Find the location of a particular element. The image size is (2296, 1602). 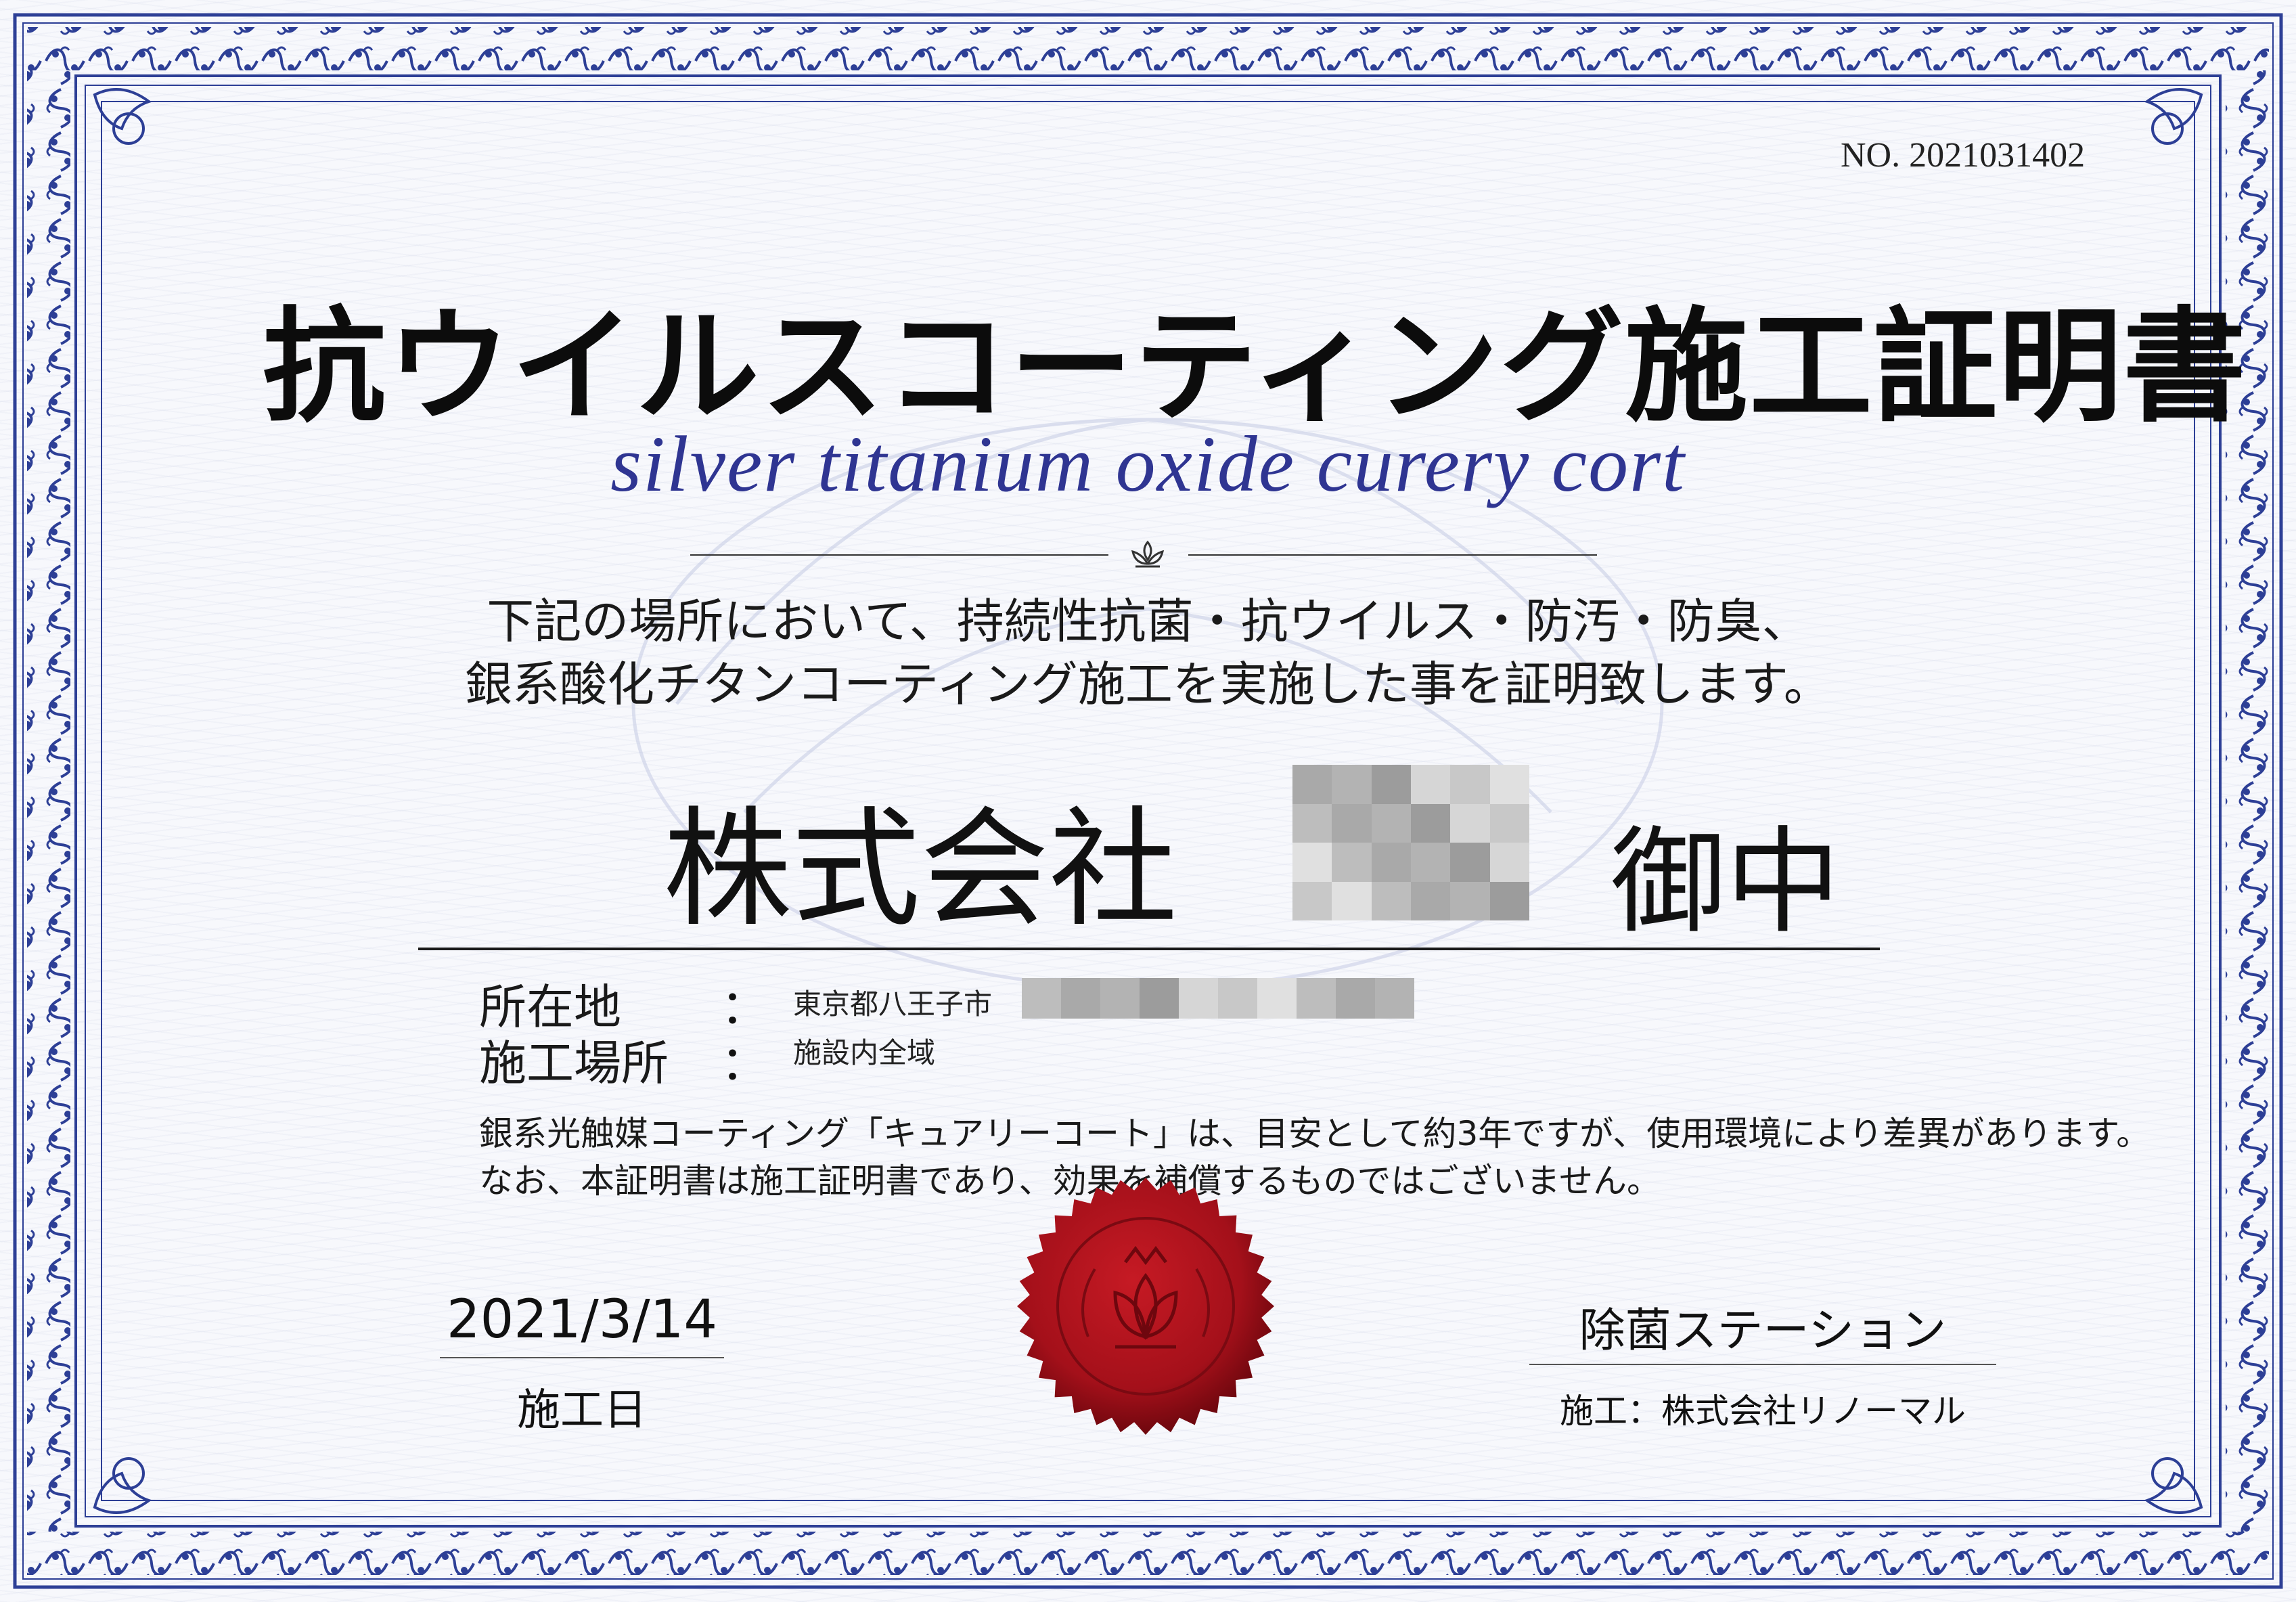

contractor-name: 施工：株式会社リノーマル is located at coordinates (1763, 1411).